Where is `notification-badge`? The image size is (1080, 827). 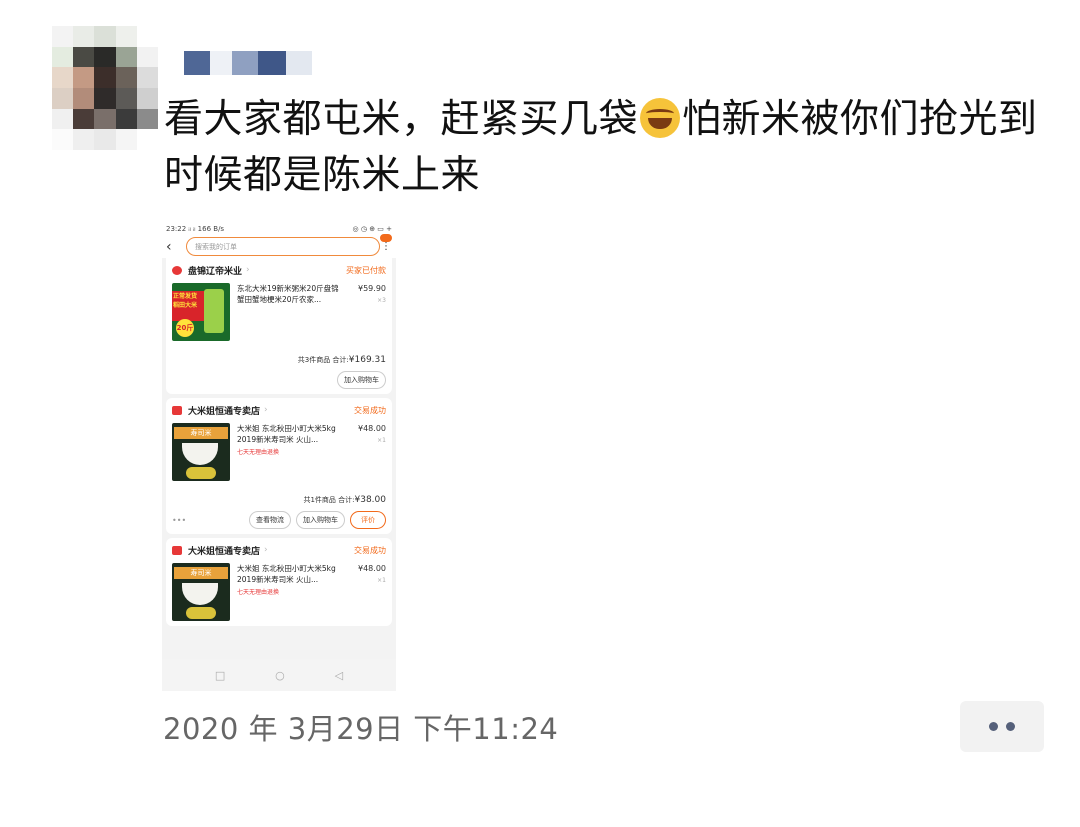 notification-badge is located at coordinates (386, 238).